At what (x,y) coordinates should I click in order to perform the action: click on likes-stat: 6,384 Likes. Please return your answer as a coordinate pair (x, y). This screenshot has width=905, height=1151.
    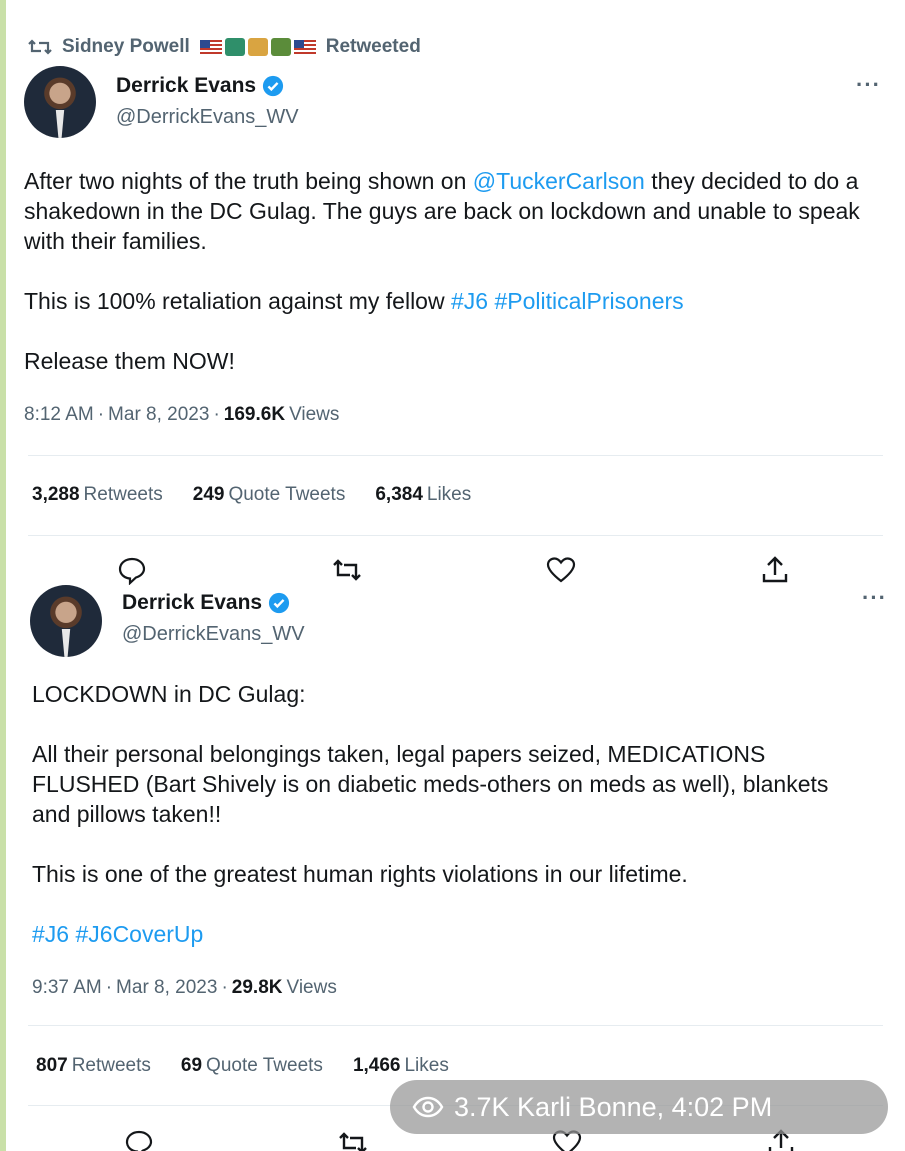
    Looking at the image, I should click on (423, 495).